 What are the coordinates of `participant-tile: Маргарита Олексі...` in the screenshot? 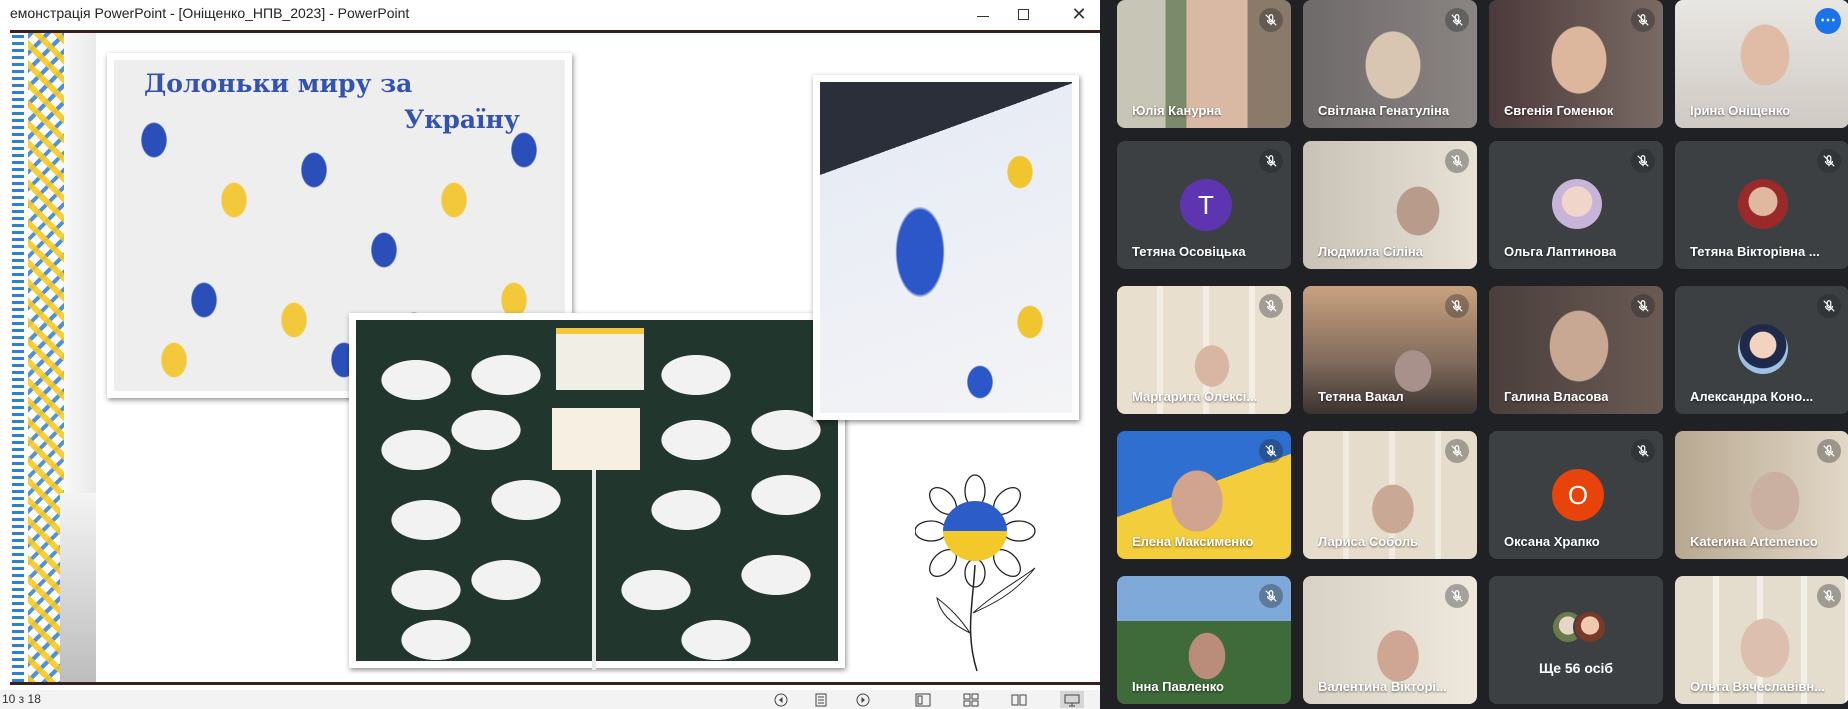 It's located at (1204, 350).